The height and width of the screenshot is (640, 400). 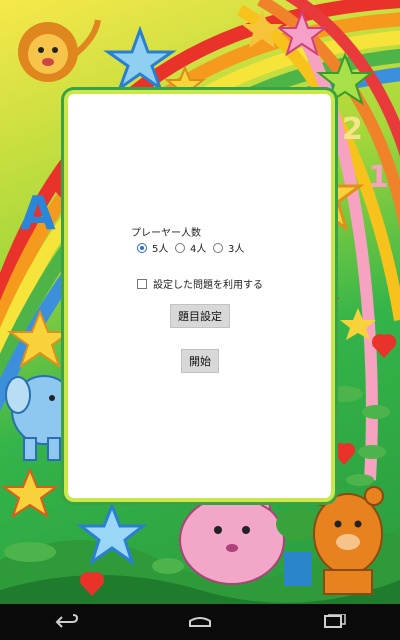 What do you see at coordinates (43, 418) in the screenshot?
I see `elephant-illustration` at bounding box center [43, 418].